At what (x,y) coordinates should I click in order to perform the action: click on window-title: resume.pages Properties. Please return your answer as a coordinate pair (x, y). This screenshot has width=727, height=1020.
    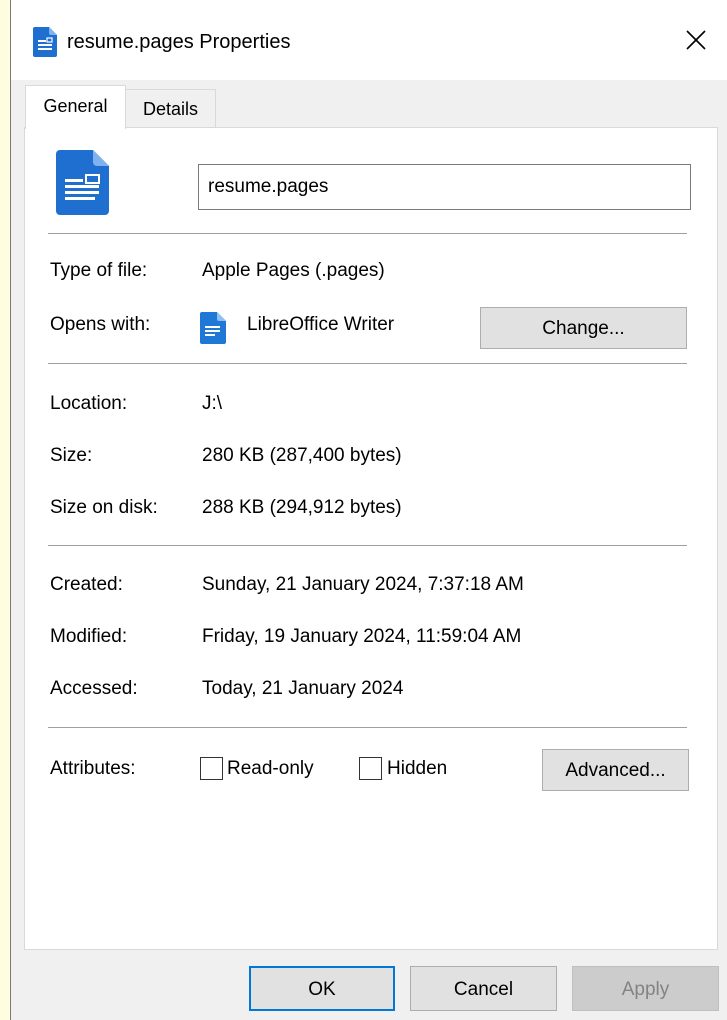
    Looking at the image, I should click on (179, 42).